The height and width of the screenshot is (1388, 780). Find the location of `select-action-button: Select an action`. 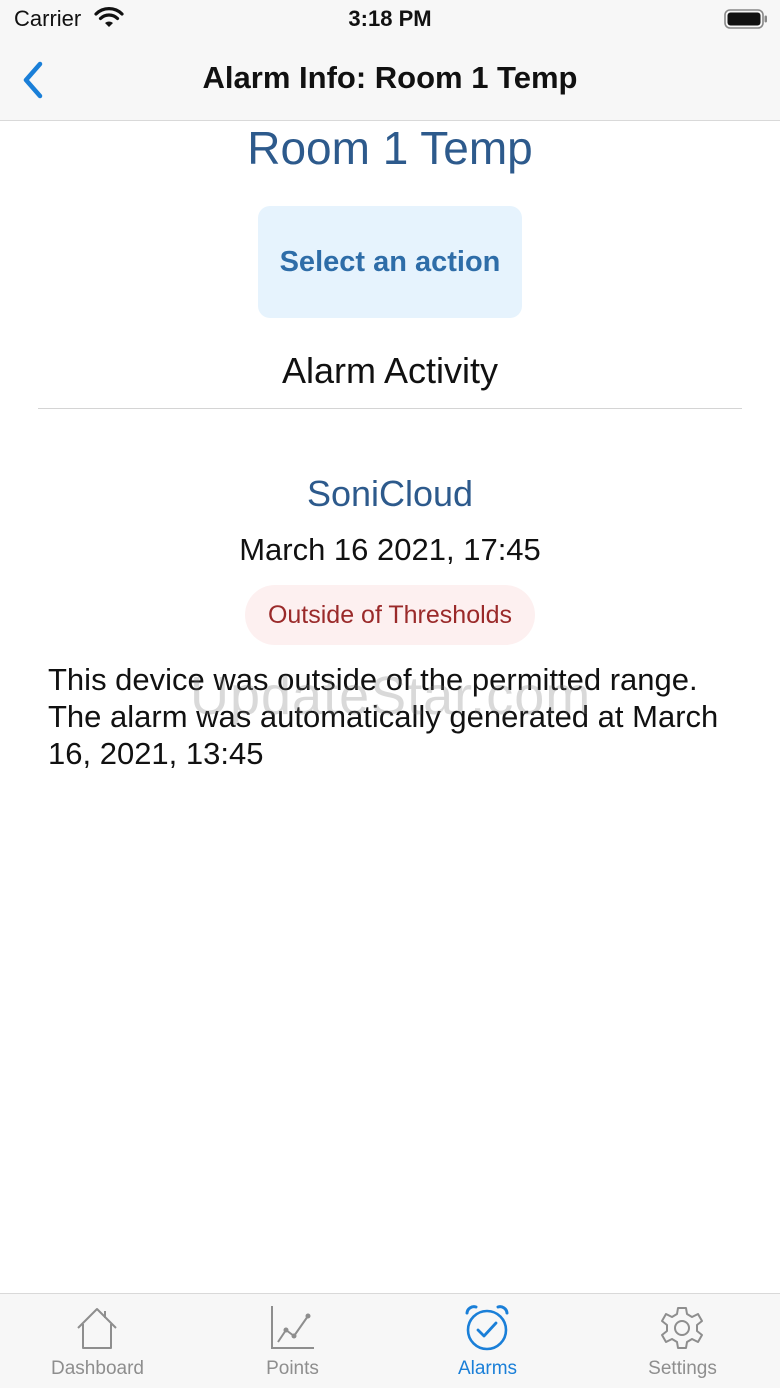

select-action-button: Select an action is located at coordinates (390, 262).